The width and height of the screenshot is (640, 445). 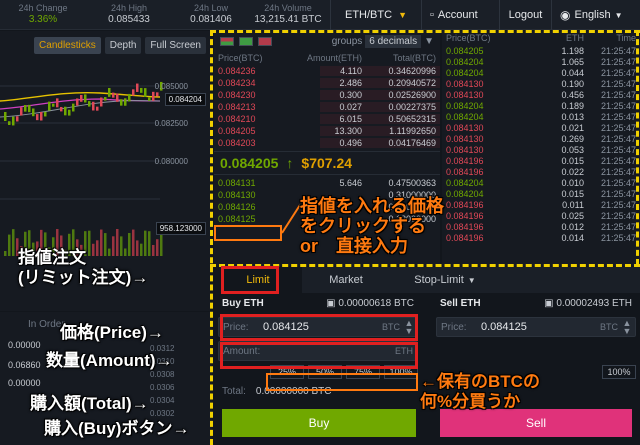 What do you see at coordinates (237, 183) in the screenshot?
I see `bid-price: 0.084131` at bounding box center [237, 183].